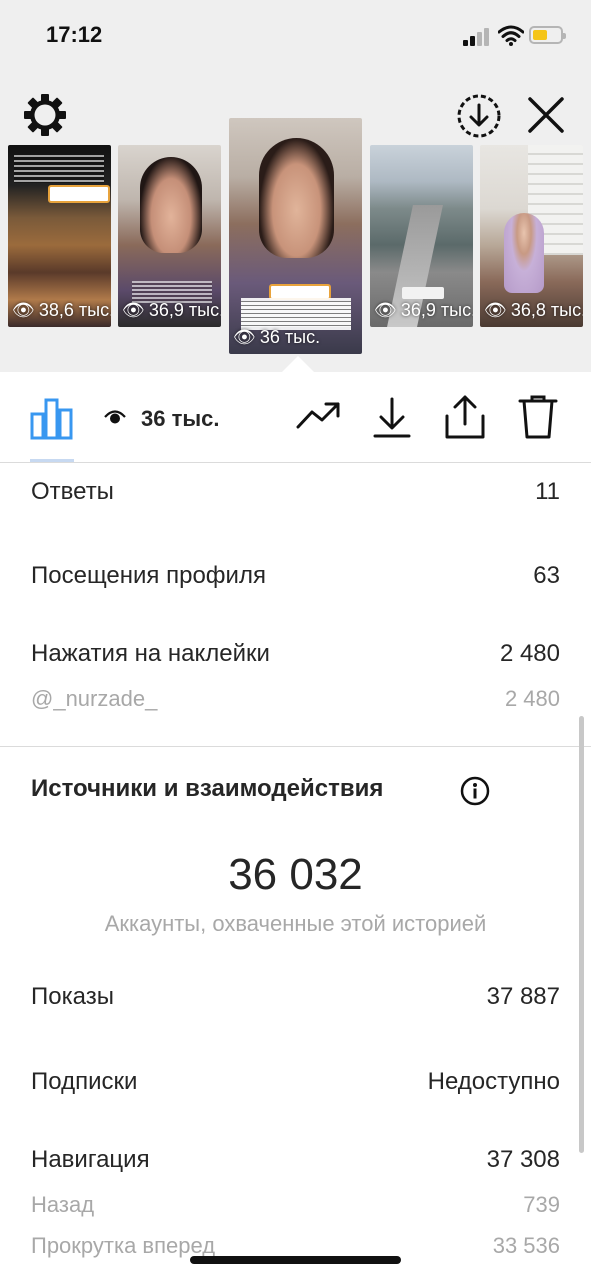 The image size is (591, 1280). Describe the element at coordinates (59, 169) in the screenshot. I see `thumbnail-caption` at that location.